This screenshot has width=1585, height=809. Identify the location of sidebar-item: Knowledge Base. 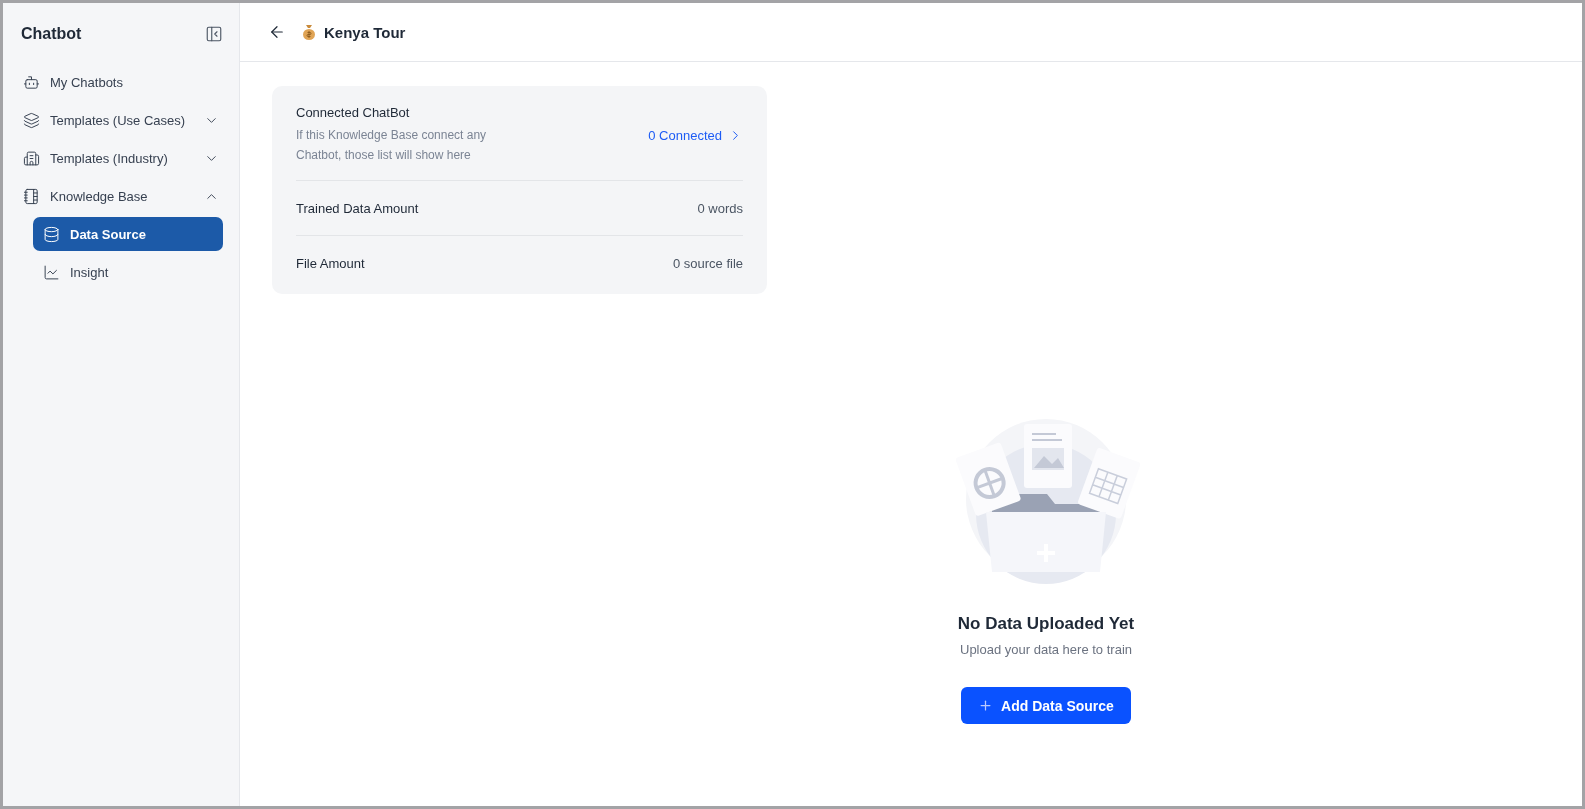
(121, 196).